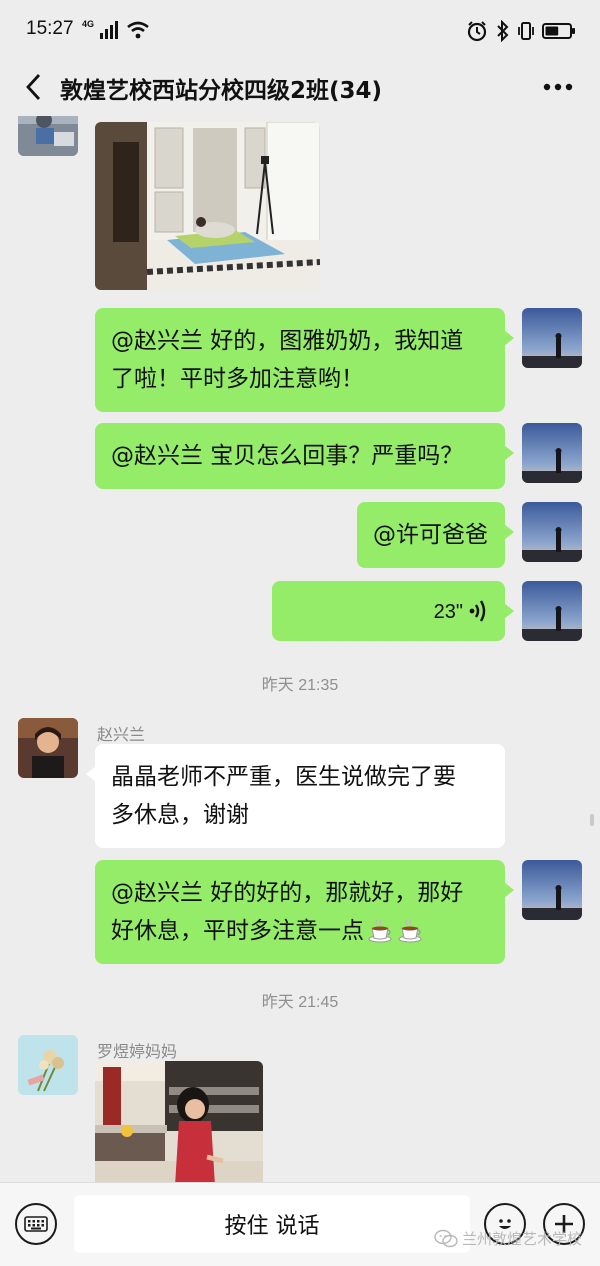 The image size is (600, 1266). I want to click on watermark: 兰州敦煌艺术学校, so click(508, 1238).